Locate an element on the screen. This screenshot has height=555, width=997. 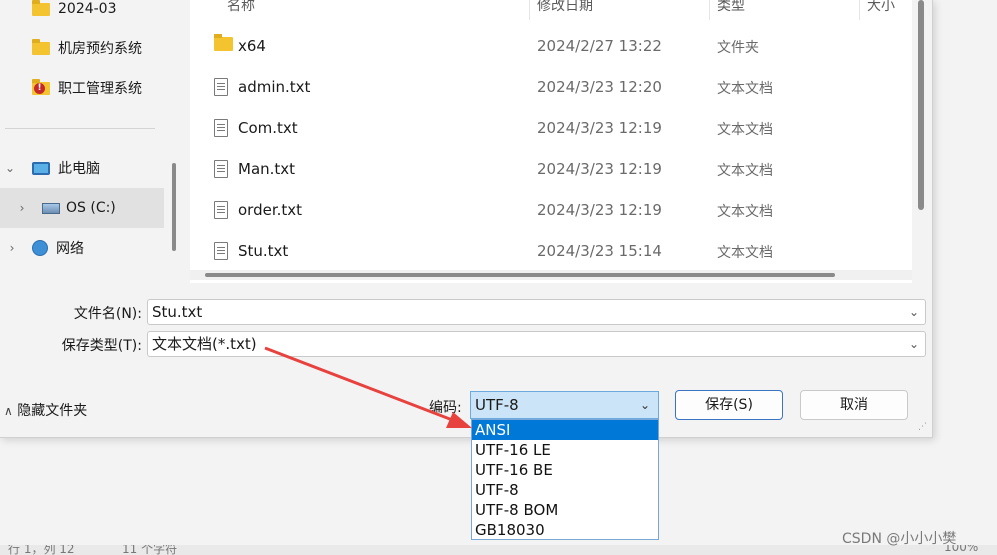
status-position: 行 1，列 12 is located at coordinates (41, 550).